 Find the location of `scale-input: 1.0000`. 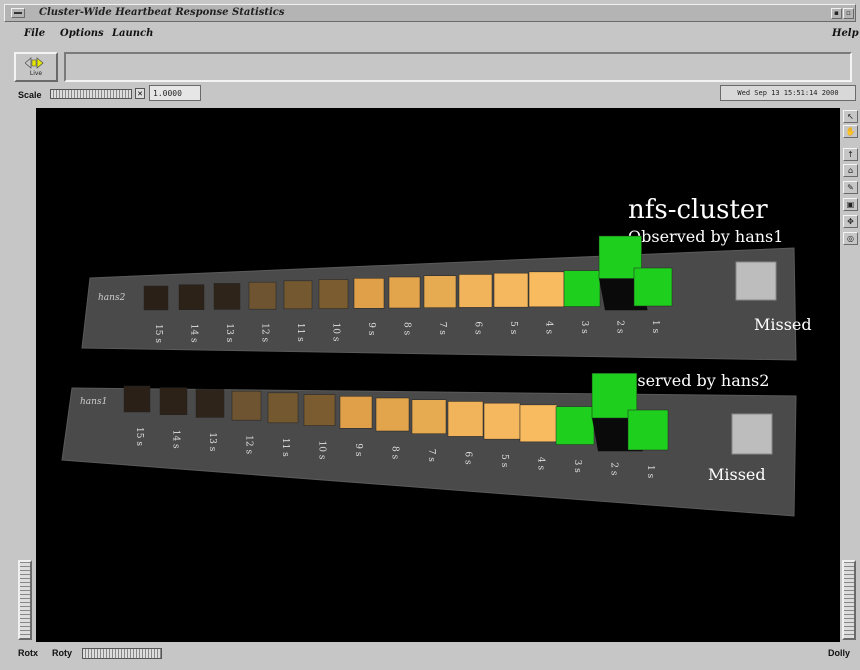

scale-input: 1.0000 is located at coordinates (175, 93).